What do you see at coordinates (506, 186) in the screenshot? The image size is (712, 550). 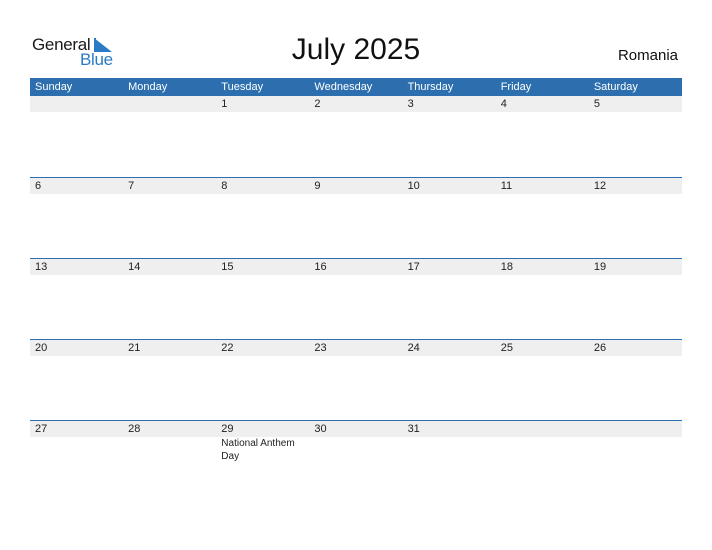 I see `day-number: 11` at bounding box center [506, 186].